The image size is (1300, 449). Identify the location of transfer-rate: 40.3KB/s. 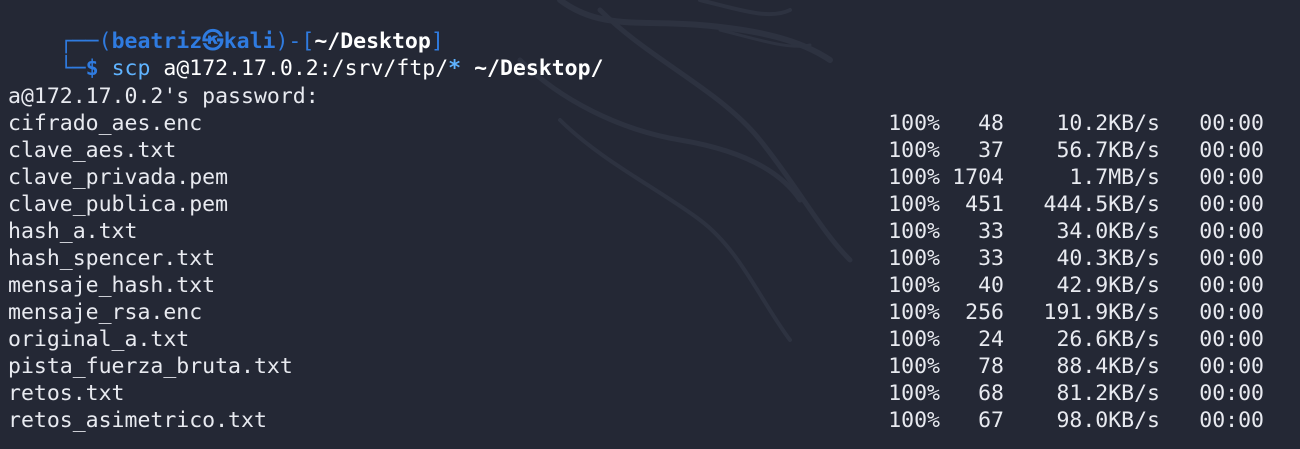
(1108, 258).